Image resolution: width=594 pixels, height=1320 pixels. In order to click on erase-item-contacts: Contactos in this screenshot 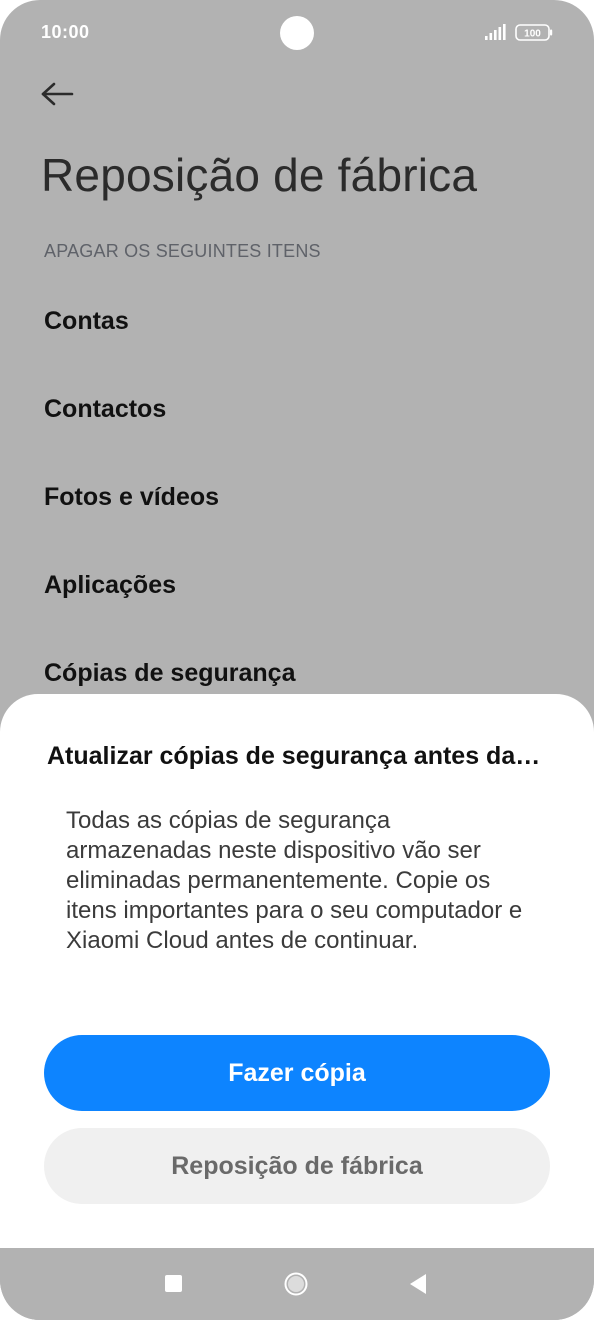, I will do `click(105, 409)`.